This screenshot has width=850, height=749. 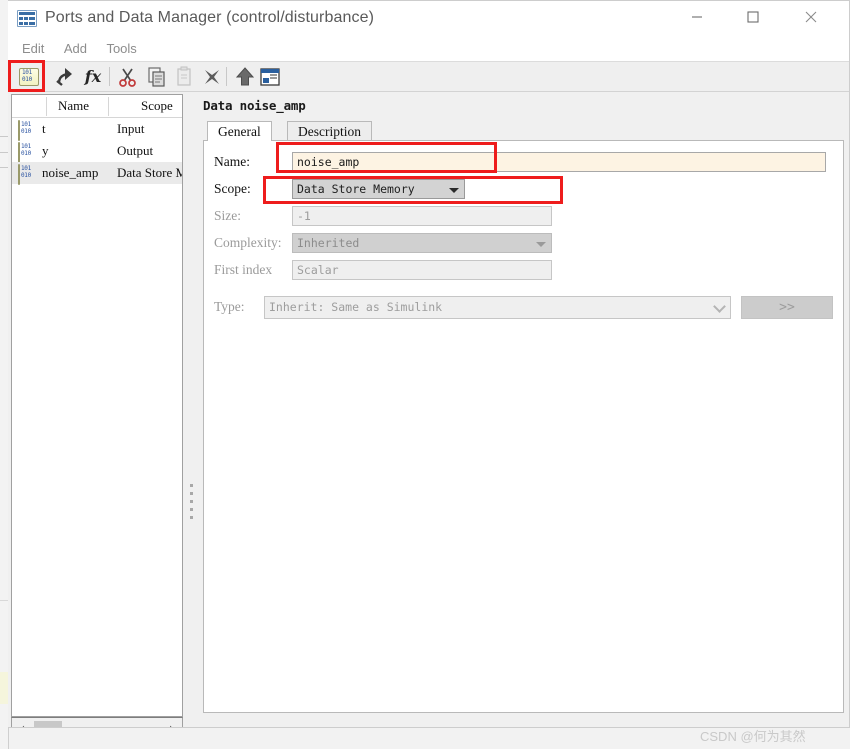 I want to click on type-expand-button: >>, so click(x=787, y=307).